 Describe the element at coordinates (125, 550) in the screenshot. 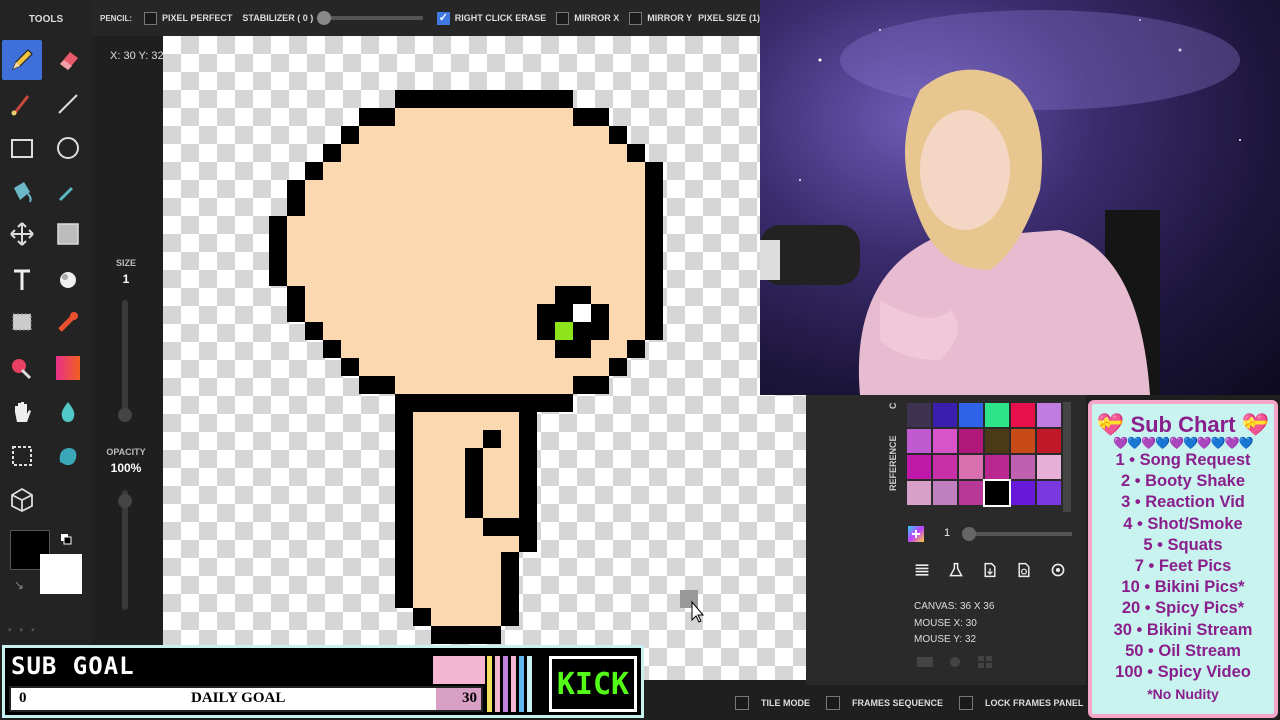

I see `opacity-slider` at that location.